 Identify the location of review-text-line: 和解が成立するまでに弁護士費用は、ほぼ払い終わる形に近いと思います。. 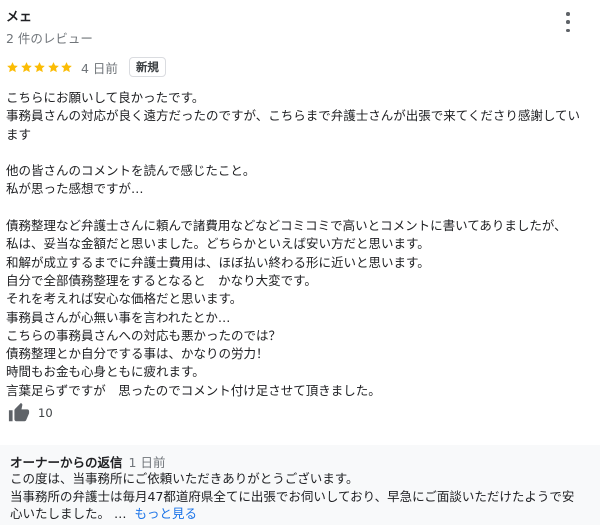
(218, 262).